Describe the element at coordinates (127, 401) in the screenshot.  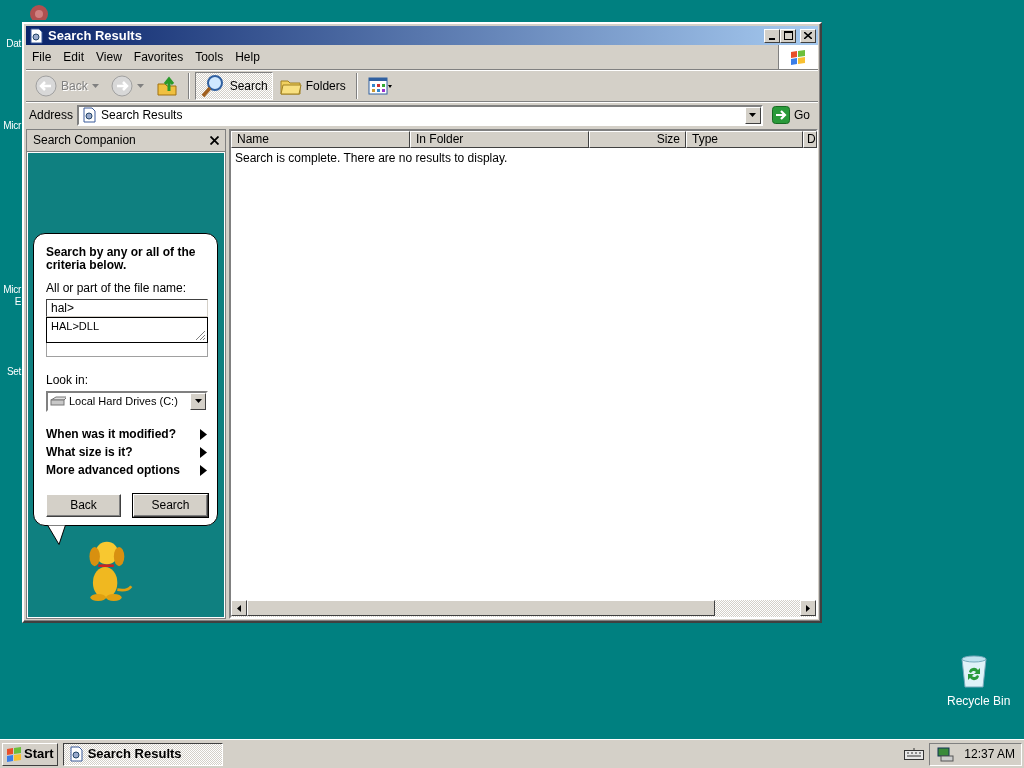
I see `look-in-dropdown: Local Hard Drives (C:)` at that location.